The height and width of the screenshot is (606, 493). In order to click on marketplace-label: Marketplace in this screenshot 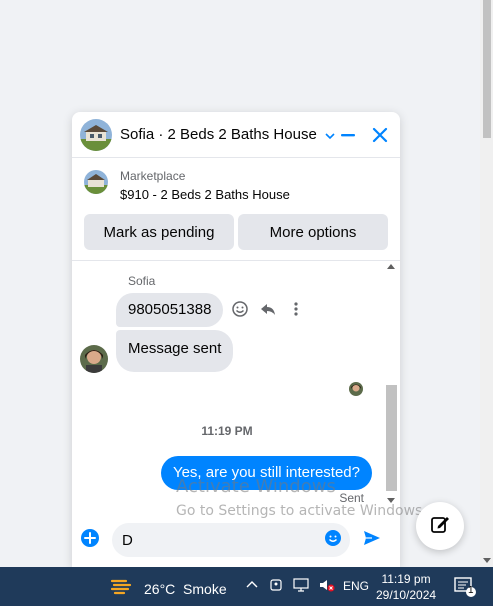, I will do `click(153, 176)`.